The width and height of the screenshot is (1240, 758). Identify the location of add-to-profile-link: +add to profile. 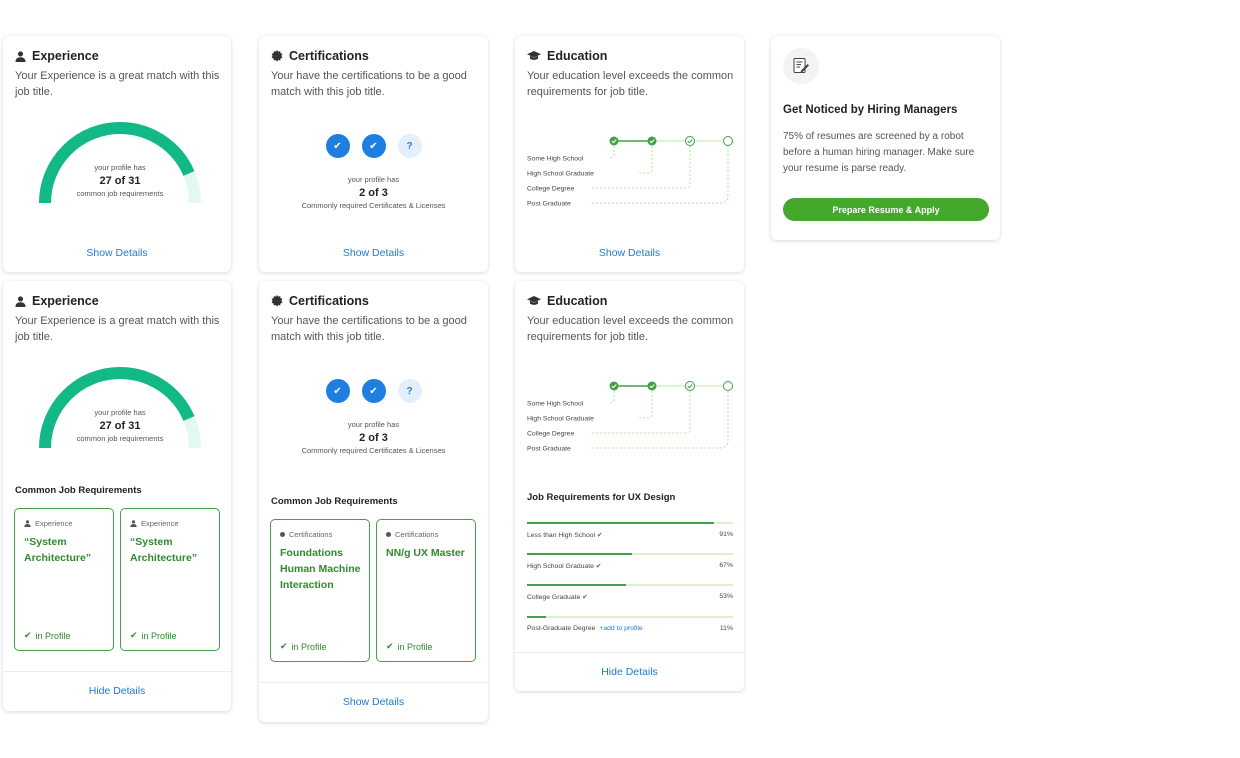
(620, 628).